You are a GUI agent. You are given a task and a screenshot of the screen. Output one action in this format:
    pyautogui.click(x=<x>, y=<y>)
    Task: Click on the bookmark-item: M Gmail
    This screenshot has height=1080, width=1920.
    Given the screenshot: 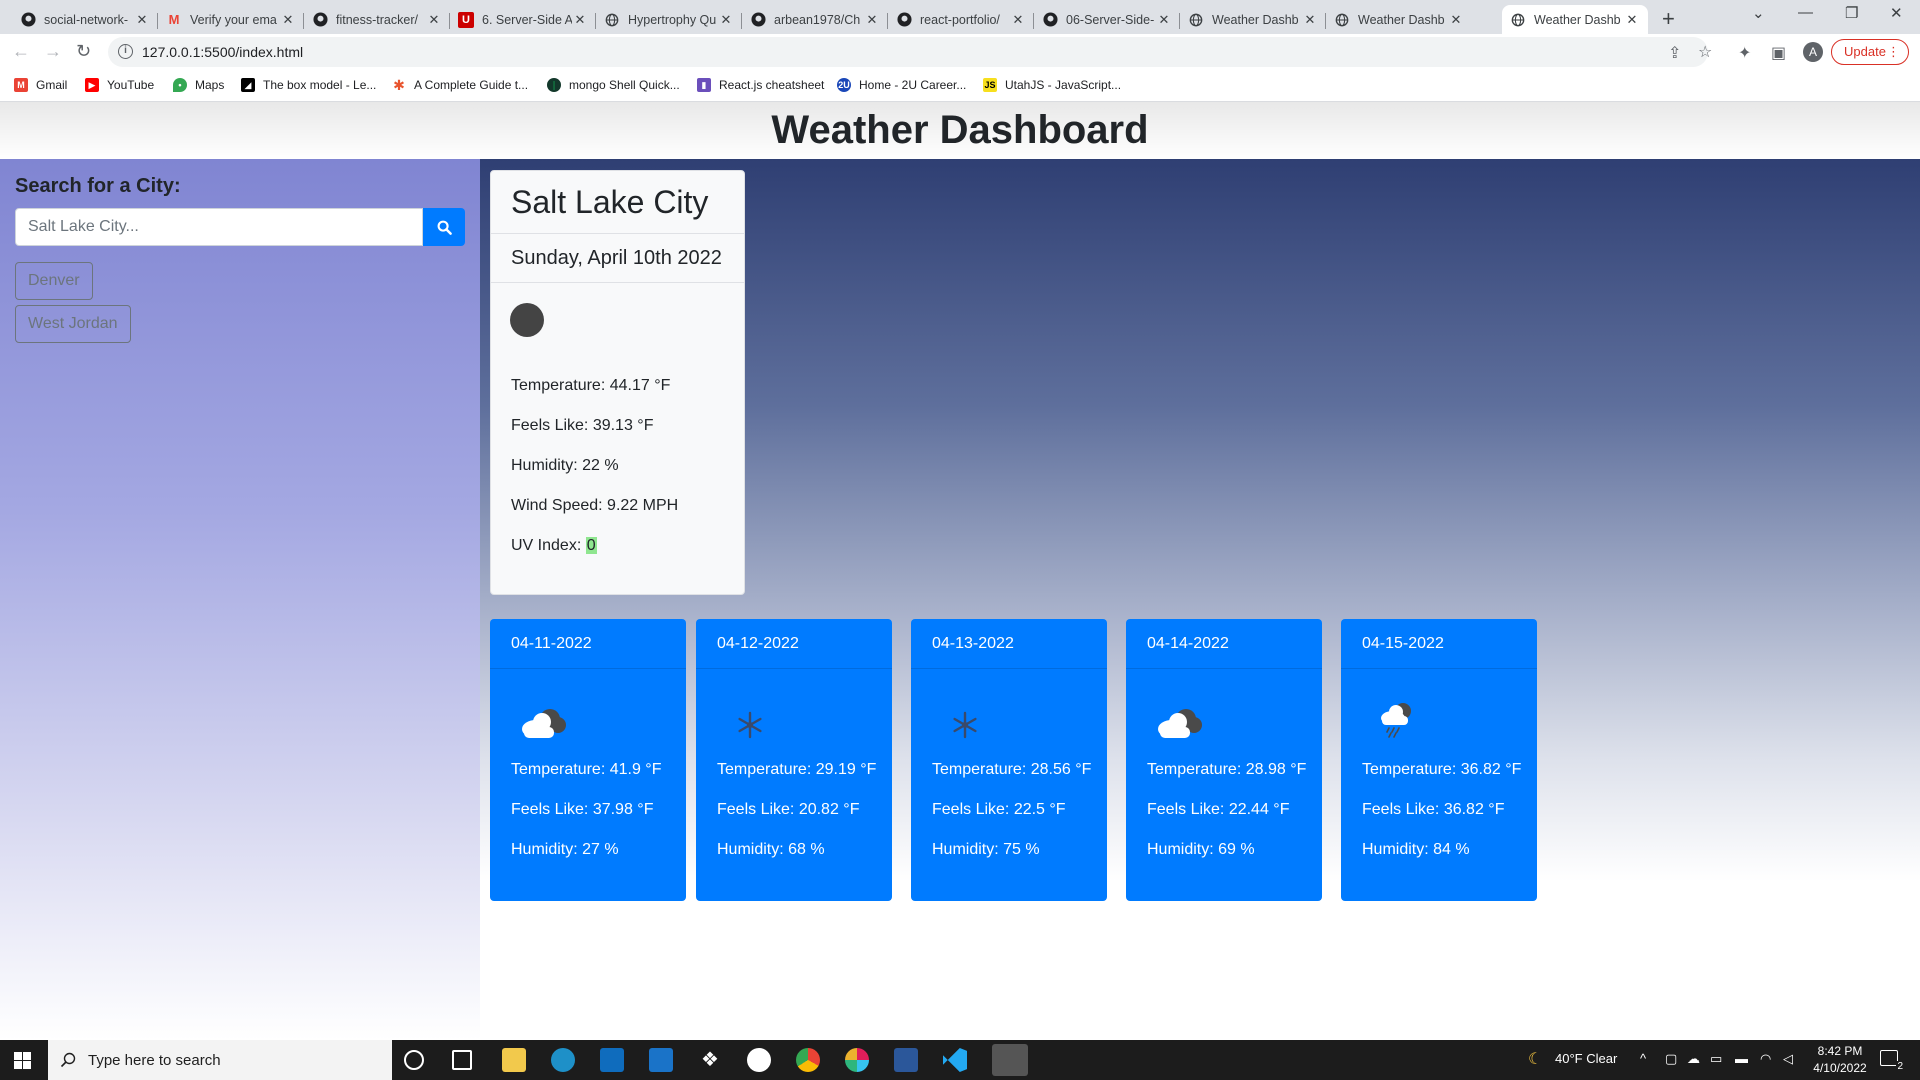 What is the action you would take?
    pyautogui.click(x=40, y=85)
    